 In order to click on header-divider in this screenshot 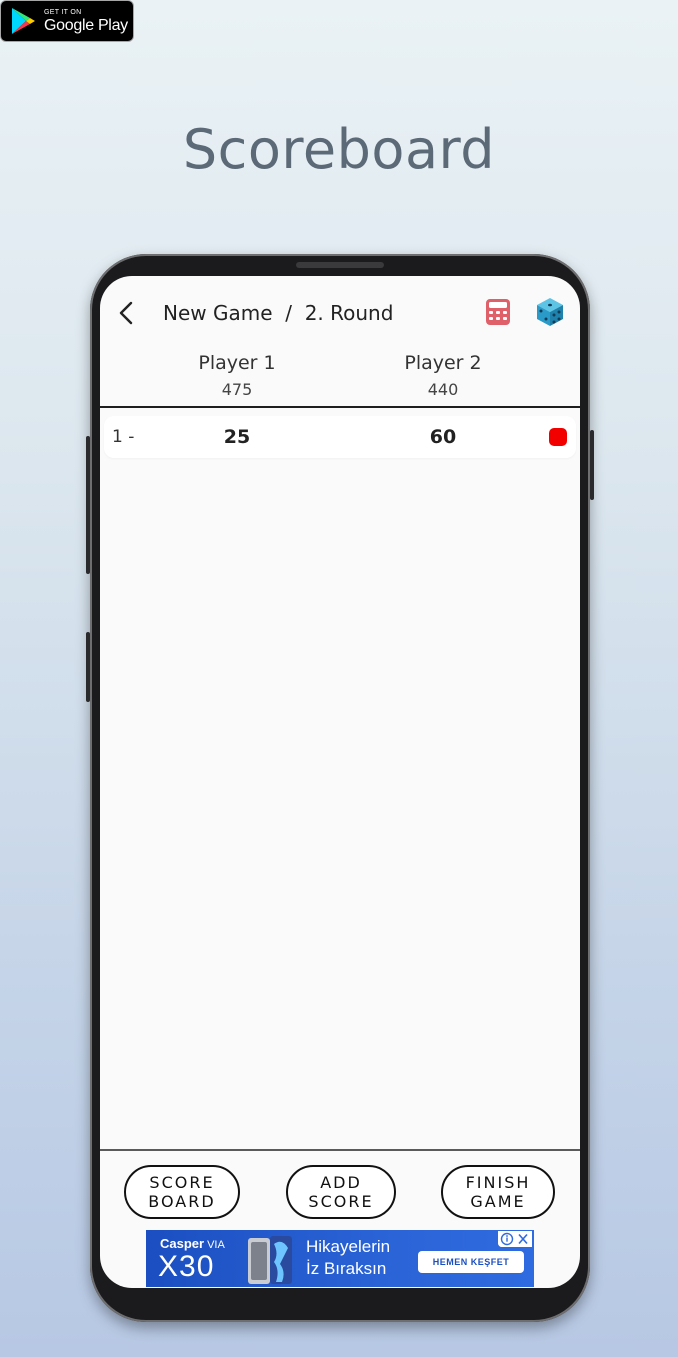, I will do `click(340, 407)`.